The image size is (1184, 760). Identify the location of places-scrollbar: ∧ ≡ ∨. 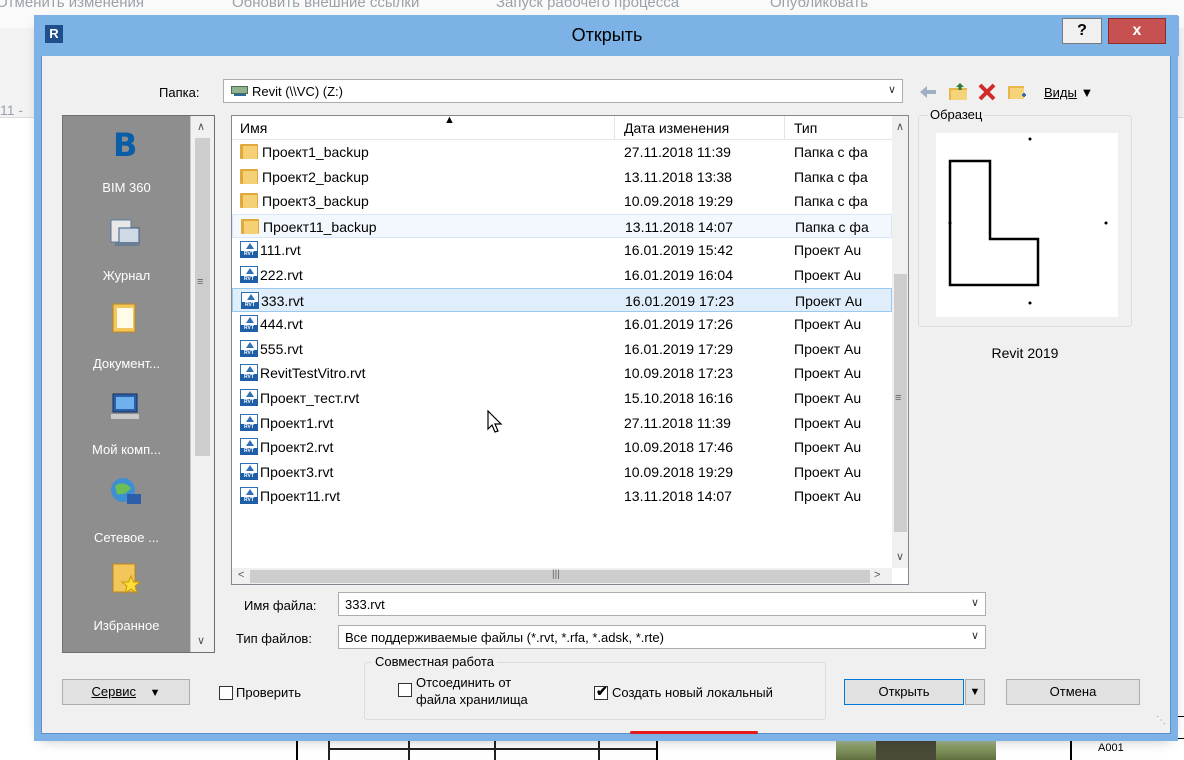
(202, 384).